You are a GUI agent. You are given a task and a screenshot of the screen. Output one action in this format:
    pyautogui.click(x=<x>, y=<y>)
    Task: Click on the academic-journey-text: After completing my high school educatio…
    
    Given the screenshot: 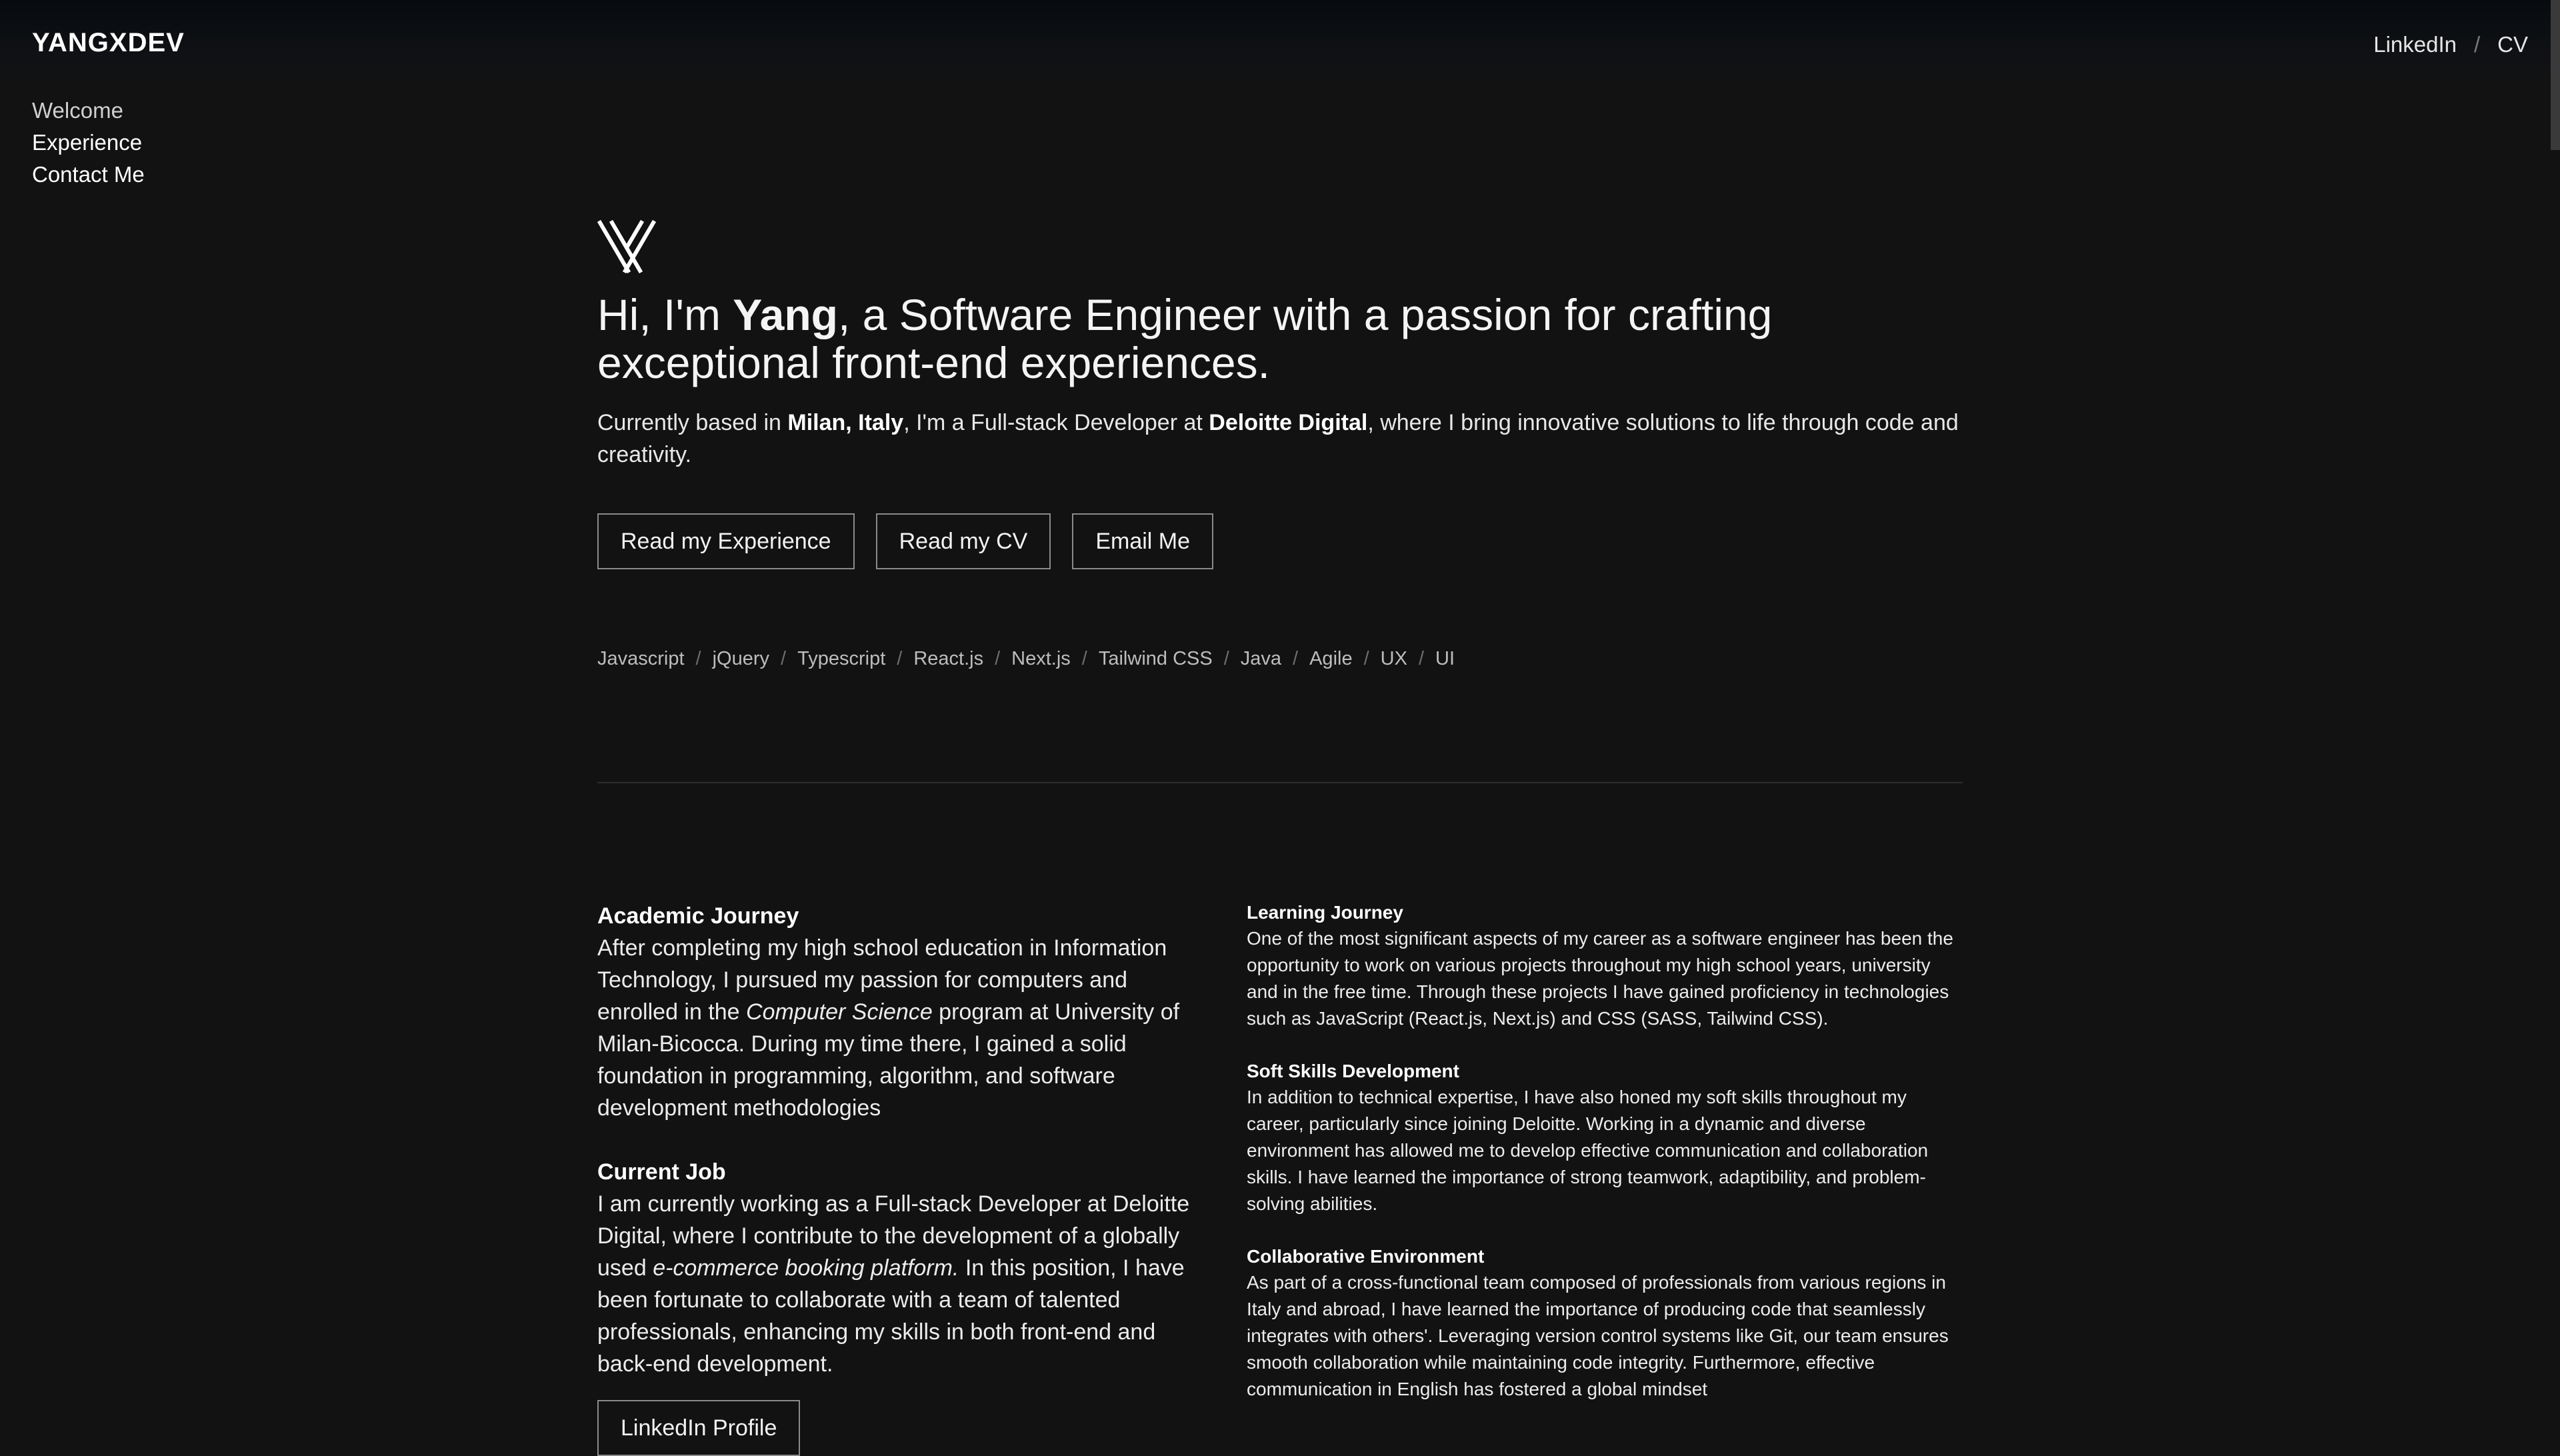 What is the action you would take?
    pyautogui.click(x=888, y=1028)
    